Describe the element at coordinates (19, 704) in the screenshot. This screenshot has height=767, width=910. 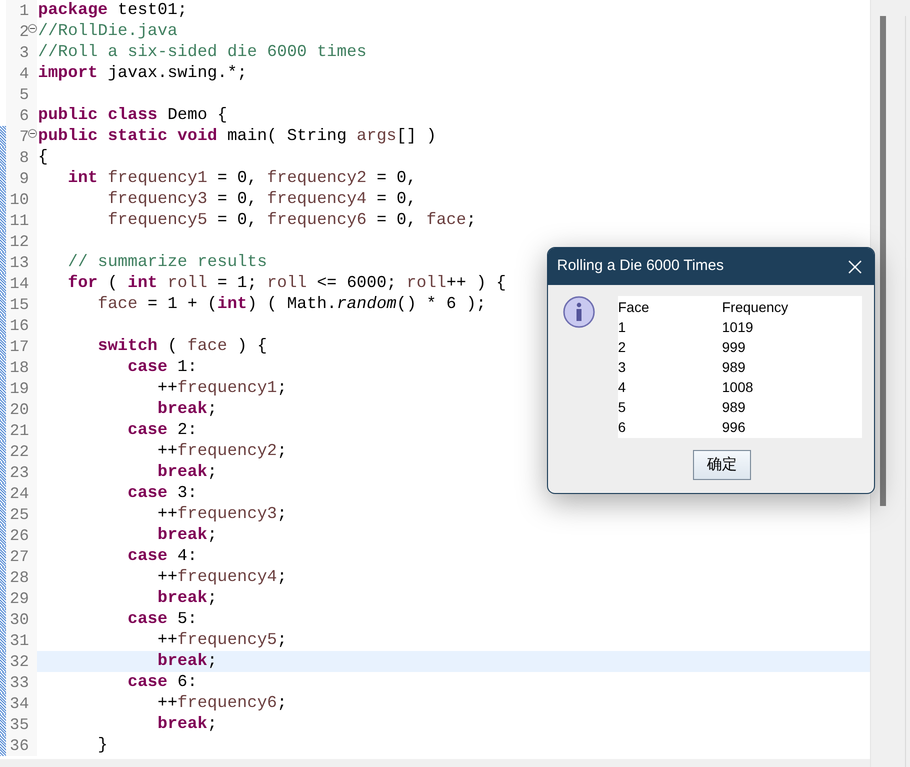
I see `line-number: 34` at that location.